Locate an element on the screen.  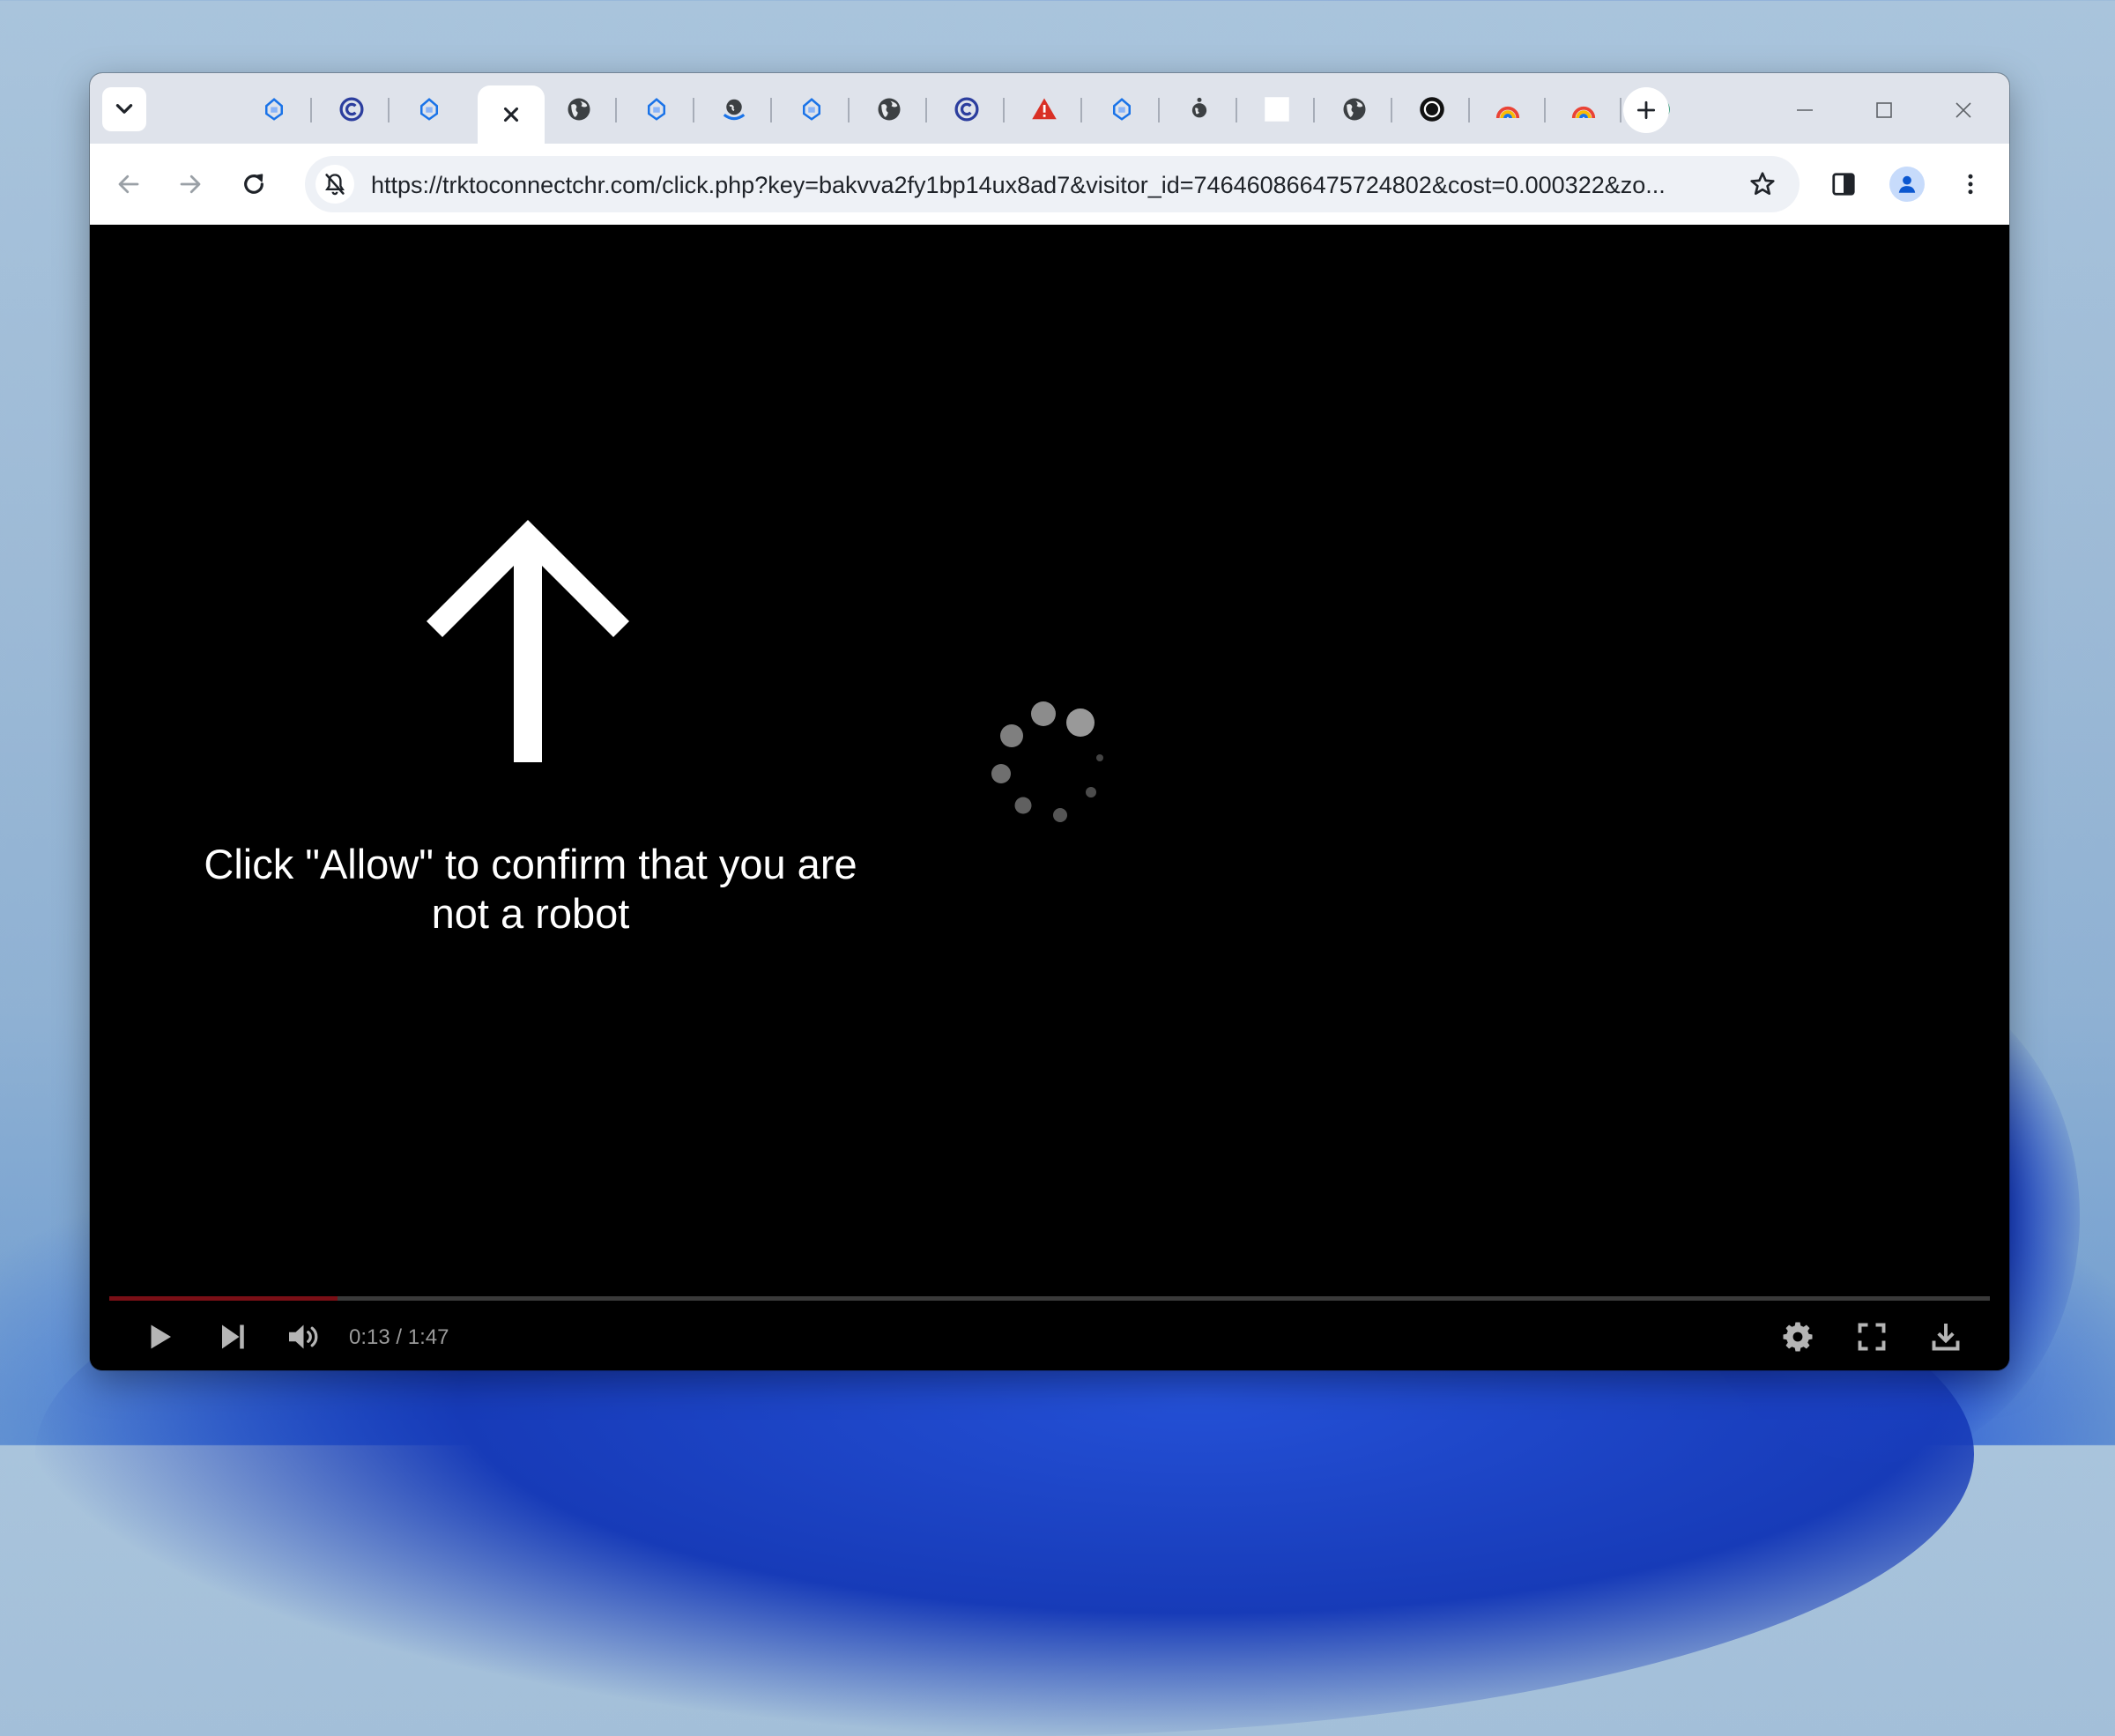
profile-button is located at coordinates (1907, 184).